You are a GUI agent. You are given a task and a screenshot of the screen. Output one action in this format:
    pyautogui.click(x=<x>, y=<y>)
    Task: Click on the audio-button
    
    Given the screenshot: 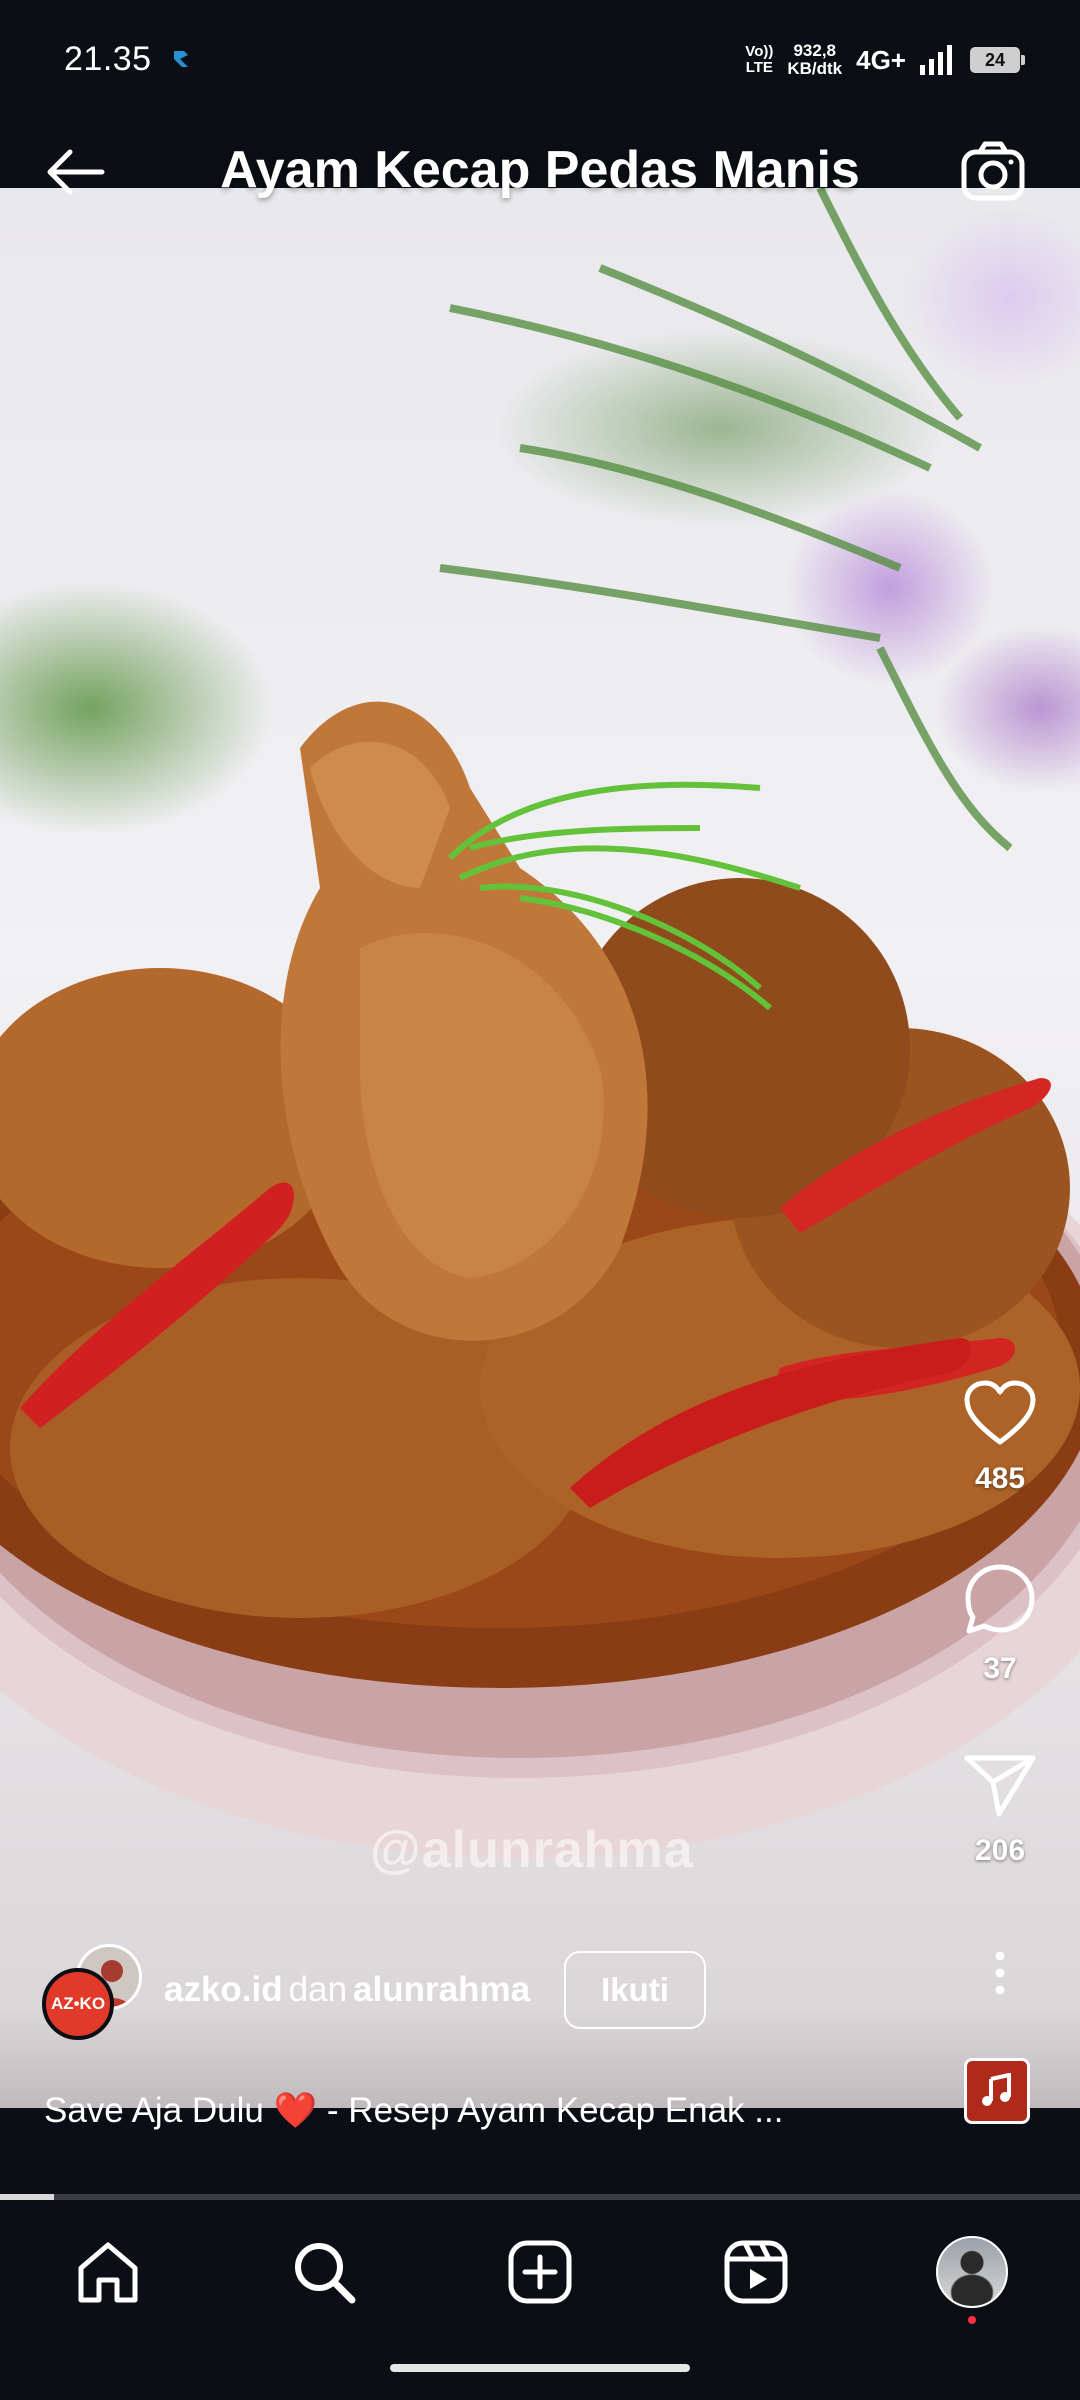 What is the action you would take?
    pyautogui.click(x=997, y=2091)
    